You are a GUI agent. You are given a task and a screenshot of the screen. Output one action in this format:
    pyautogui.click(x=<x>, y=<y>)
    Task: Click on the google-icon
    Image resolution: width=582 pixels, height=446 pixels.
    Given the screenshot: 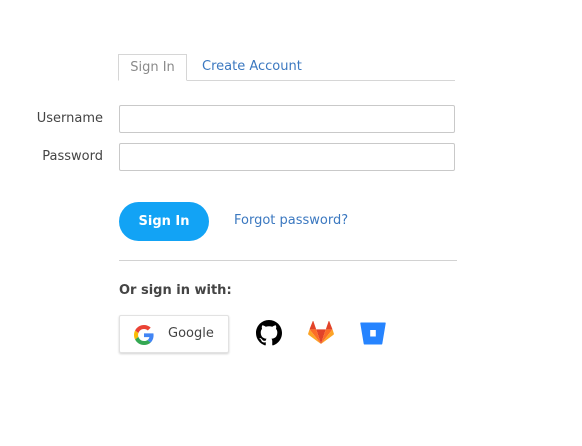 What is the action you would take?
    pyautogui.click(x=144, y=335)
    